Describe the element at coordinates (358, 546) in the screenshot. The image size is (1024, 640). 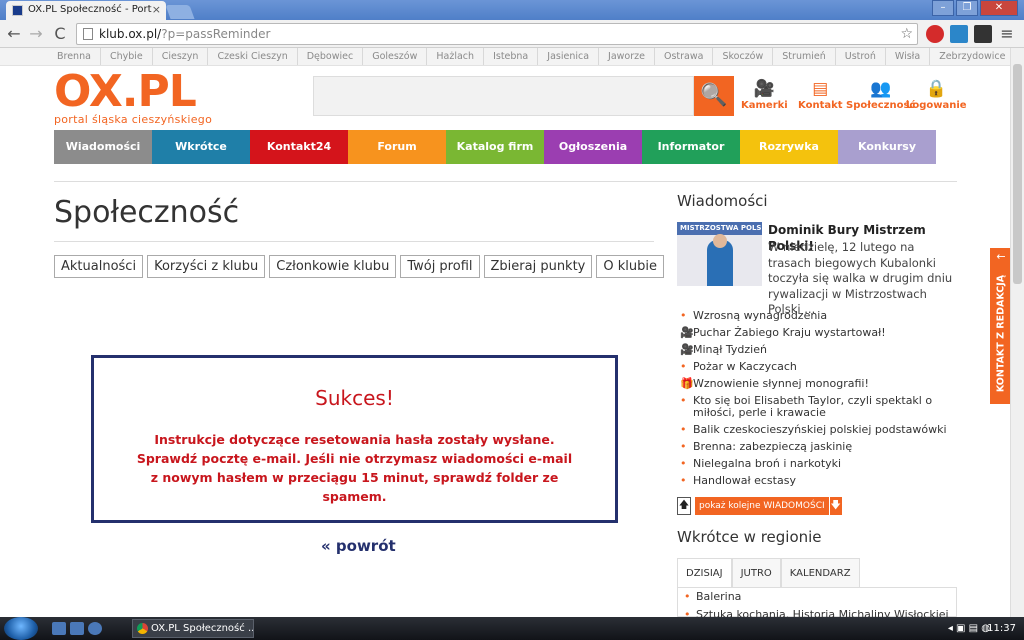
I see `back-link: « powrót` at that location.